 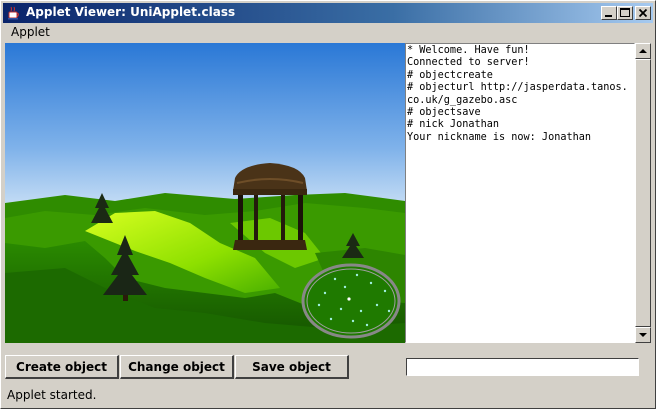 I want to click on arrow-up-icon, so click(x=643, y=51).